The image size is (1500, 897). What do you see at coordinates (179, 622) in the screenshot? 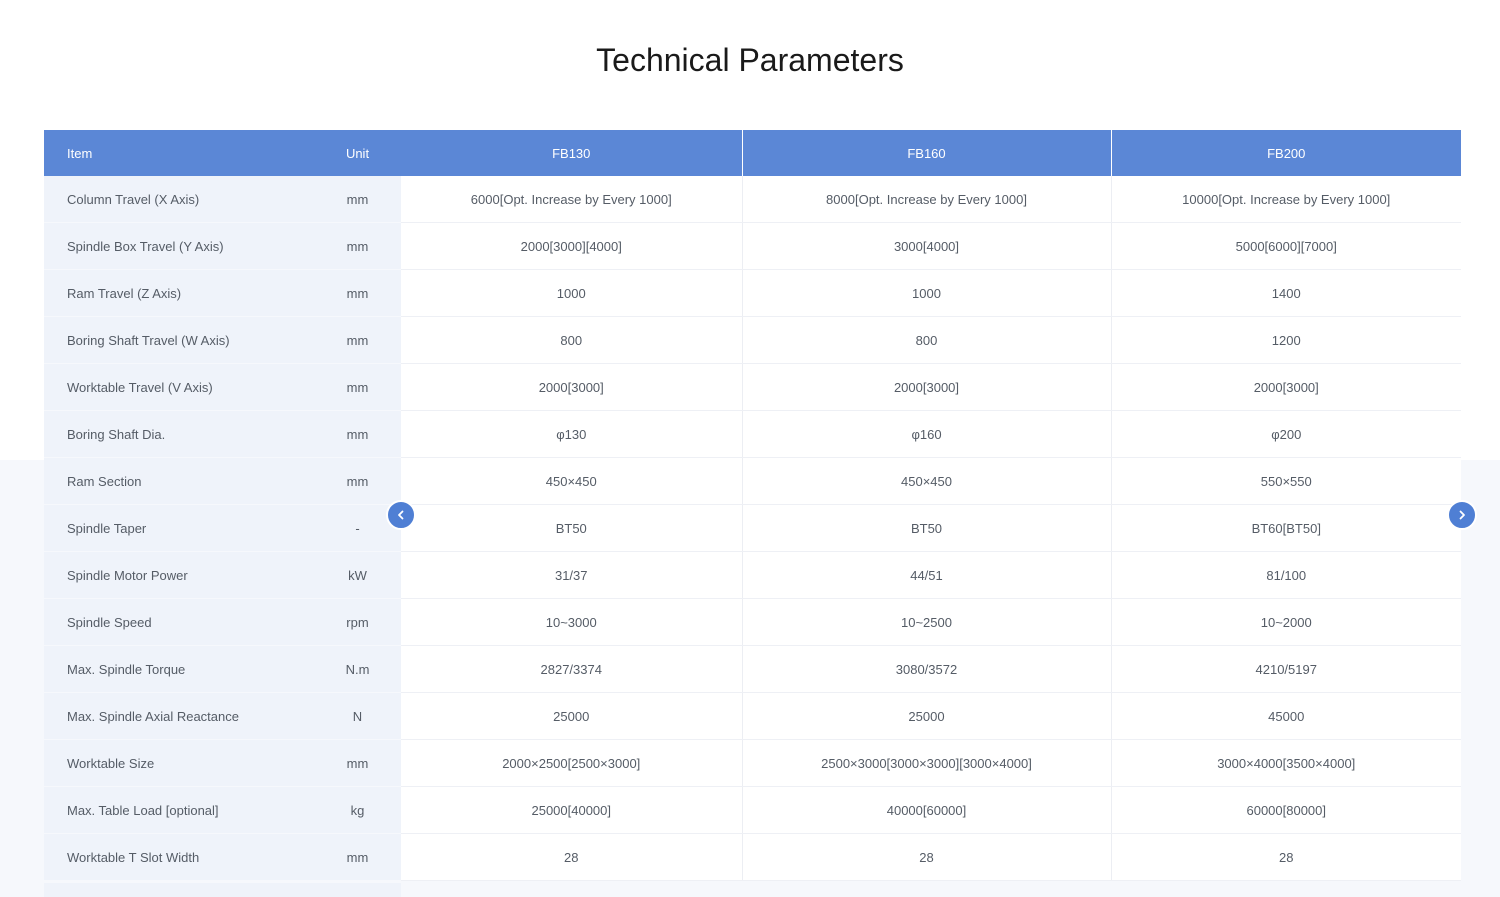
I see `row-item-label: Spindle Speed` at bounding box center [179, 622].